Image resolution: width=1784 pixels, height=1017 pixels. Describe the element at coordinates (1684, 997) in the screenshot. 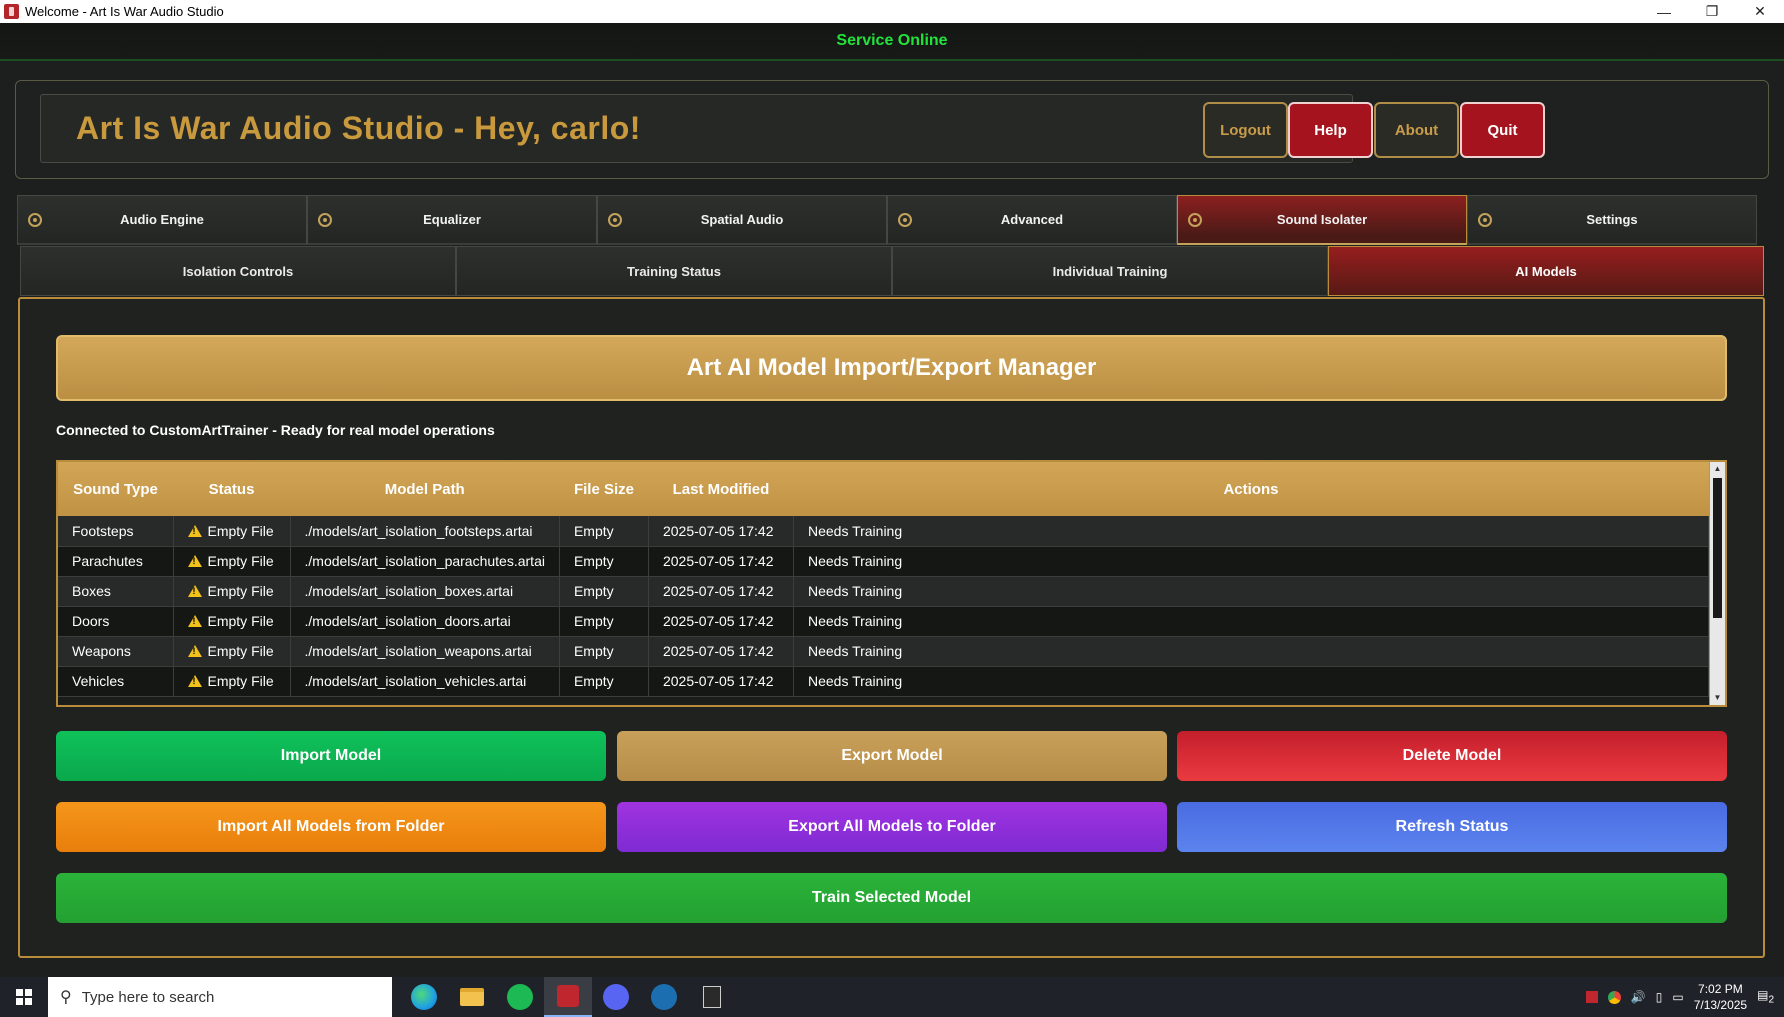

I see `system-tray: 🔊 ▯ ▭ 7:02 PM 7/13/2025 ▤2` at that location.